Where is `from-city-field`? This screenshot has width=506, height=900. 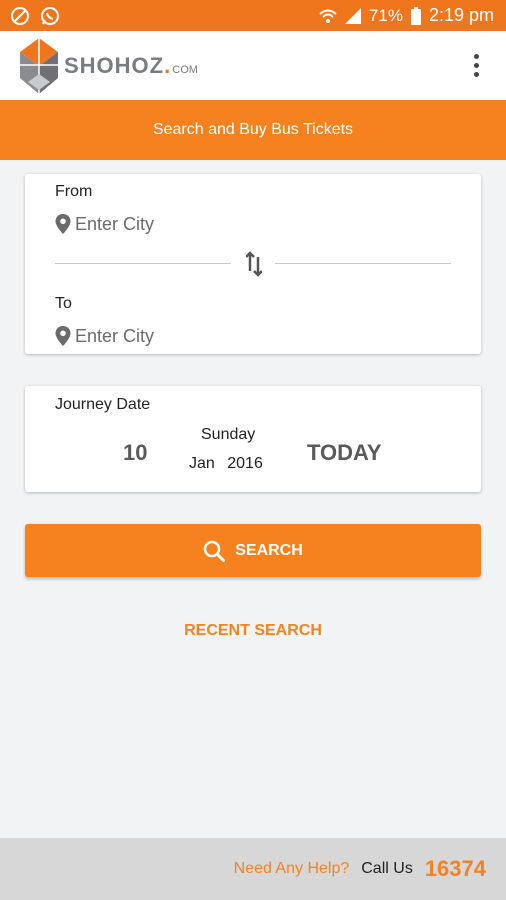
from-city-field is located at coordinates (245, 224).